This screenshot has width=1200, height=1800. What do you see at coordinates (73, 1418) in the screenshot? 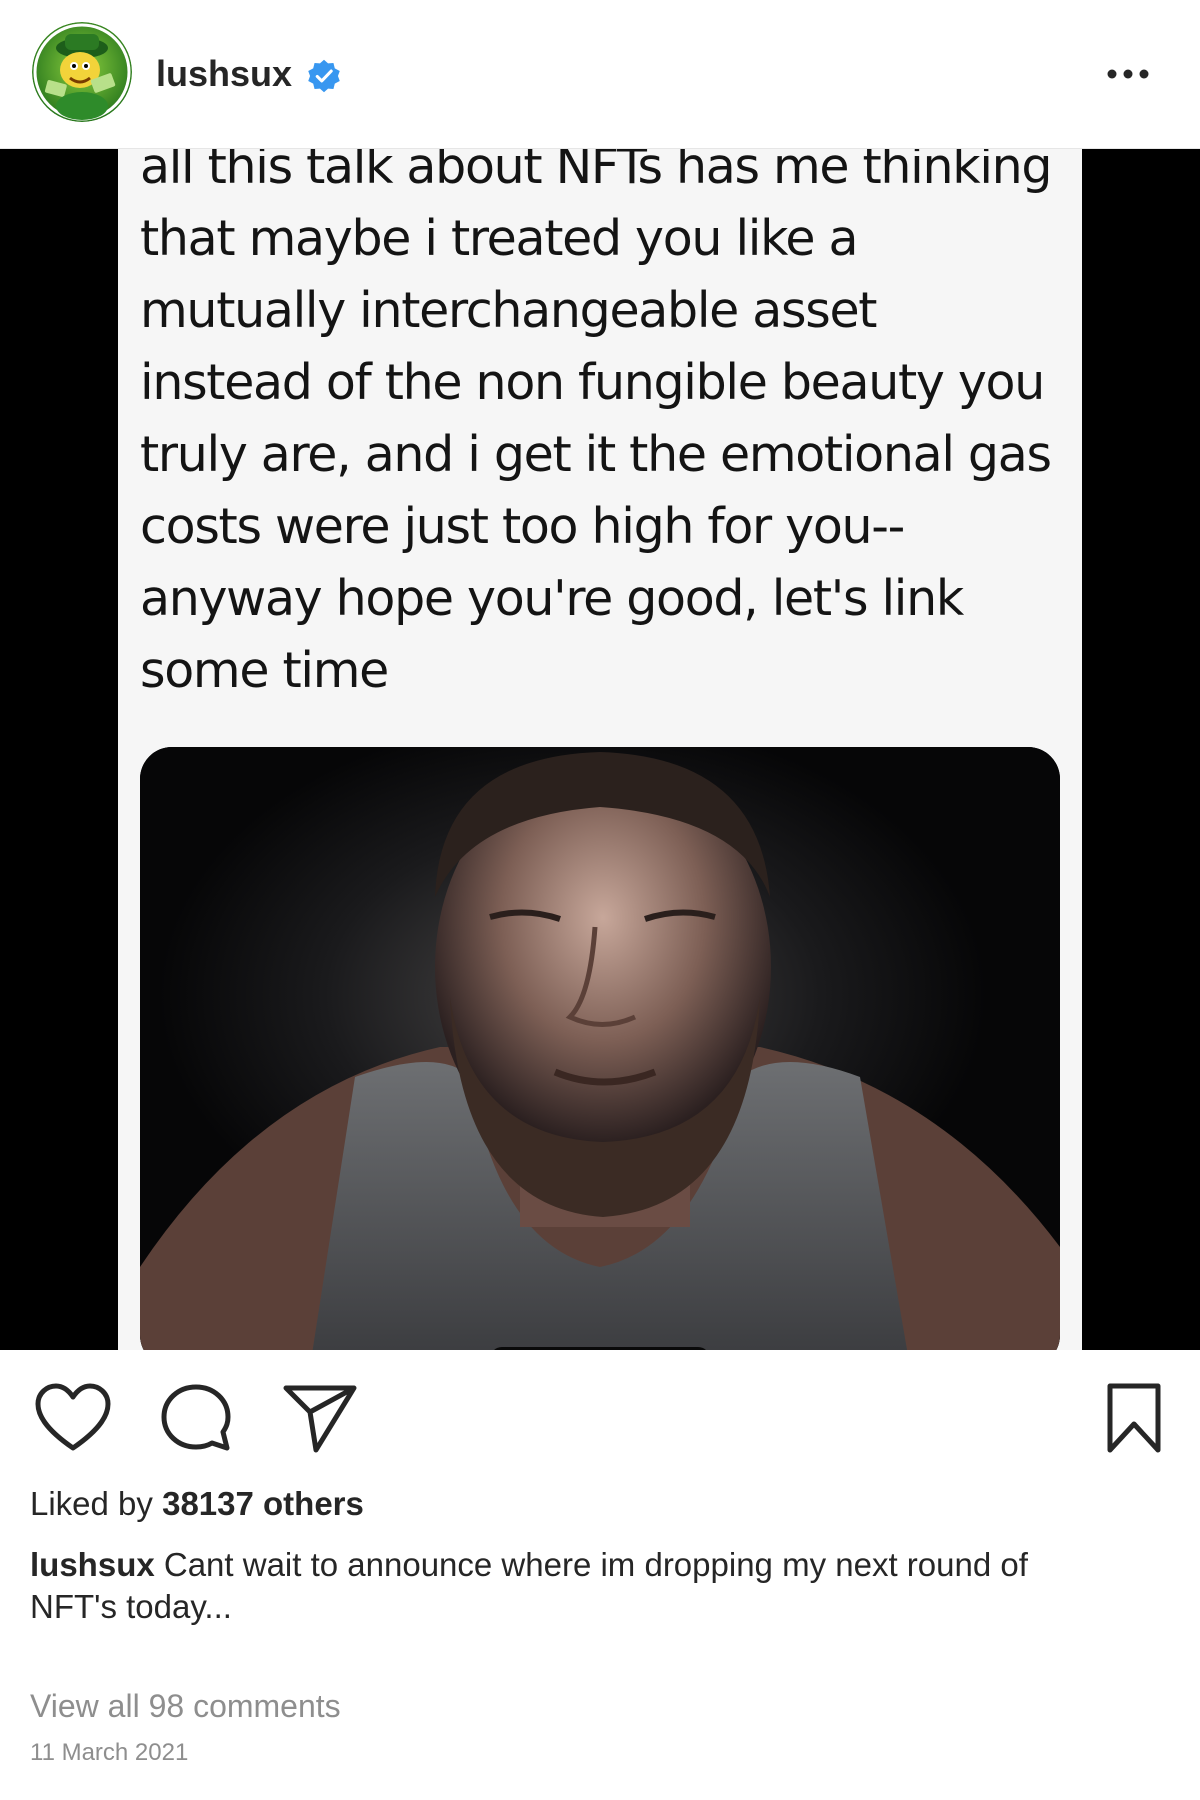
I see `heart-icon` at bounding box center [73, 1418].